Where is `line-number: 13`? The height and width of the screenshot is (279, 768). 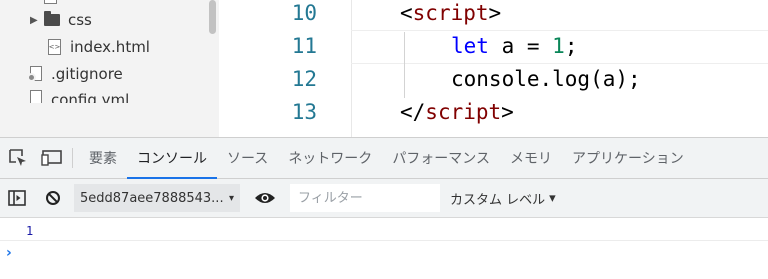
line-number: 13 is located at coordinates (304, 112).